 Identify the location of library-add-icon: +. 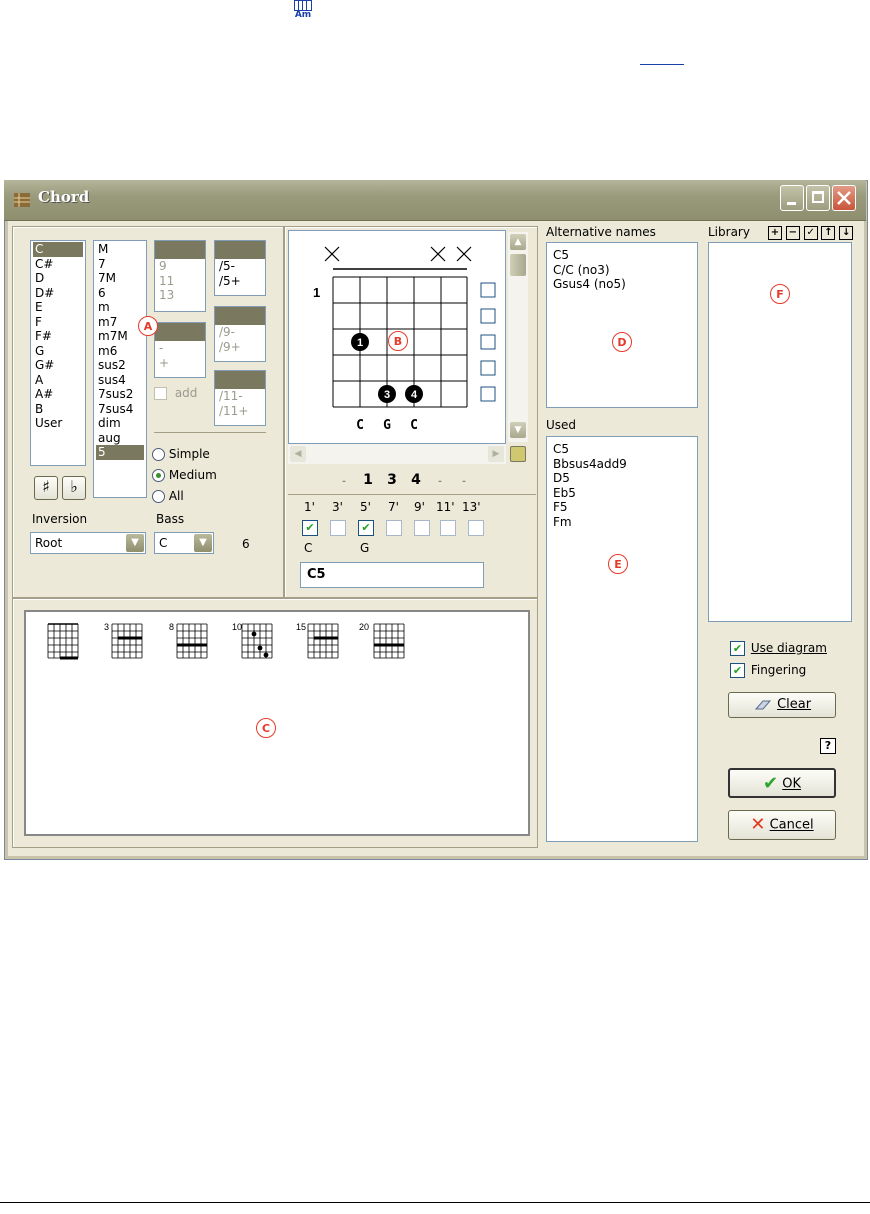
(775, 233).